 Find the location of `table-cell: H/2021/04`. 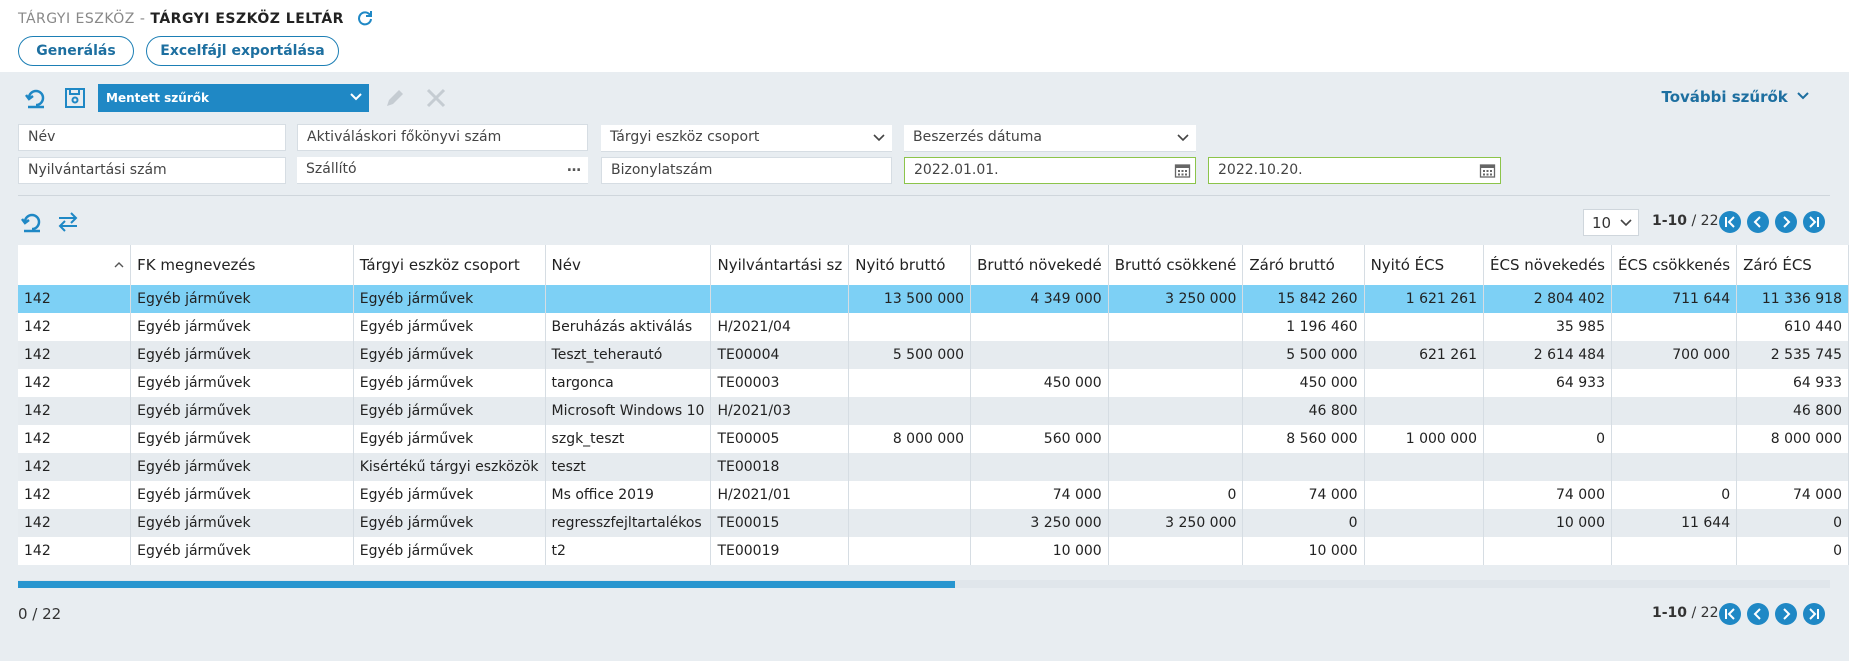

table-cell: H/2021/04 is located at coordinates (780, 327).